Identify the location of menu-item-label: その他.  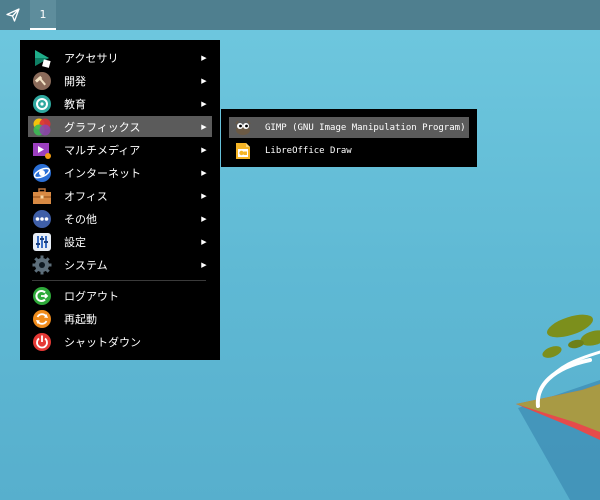
(80, 219).